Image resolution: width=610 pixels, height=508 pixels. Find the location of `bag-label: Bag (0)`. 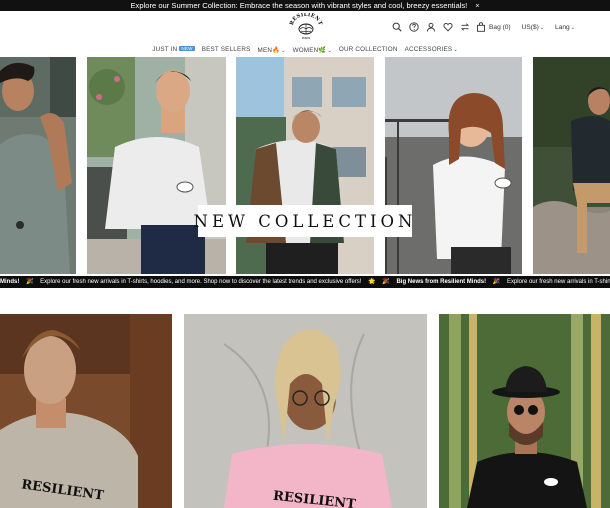

bag-label: Bag (0) is located at coordinates (500, 27).